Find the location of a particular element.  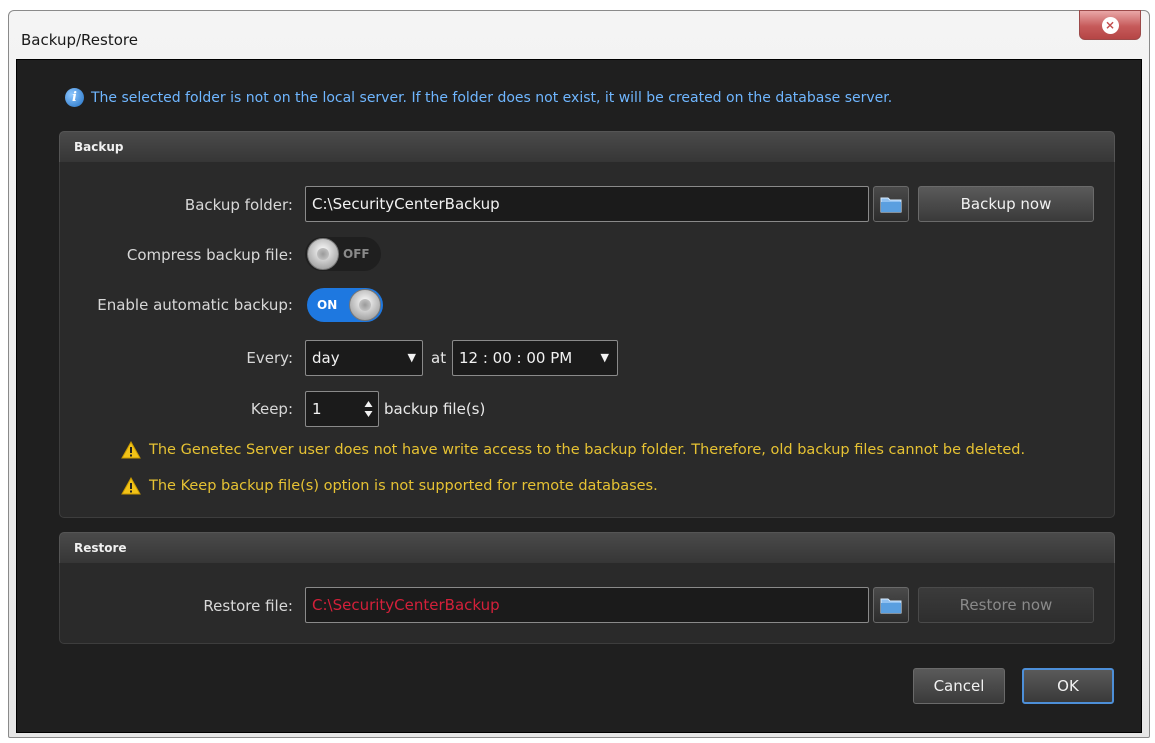

keep-label: Keep: is located at coordinates (271, 409).